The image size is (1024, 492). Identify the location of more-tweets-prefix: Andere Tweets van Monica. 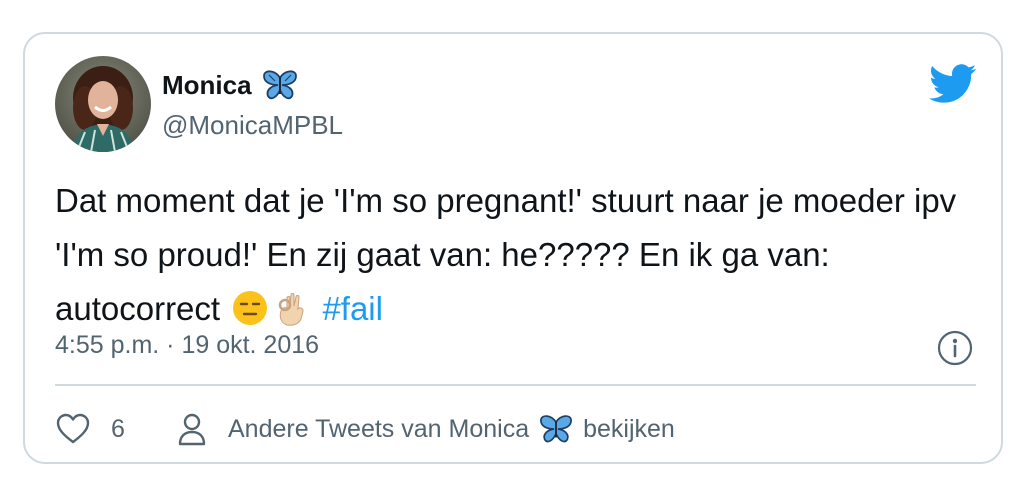
(379, 428).